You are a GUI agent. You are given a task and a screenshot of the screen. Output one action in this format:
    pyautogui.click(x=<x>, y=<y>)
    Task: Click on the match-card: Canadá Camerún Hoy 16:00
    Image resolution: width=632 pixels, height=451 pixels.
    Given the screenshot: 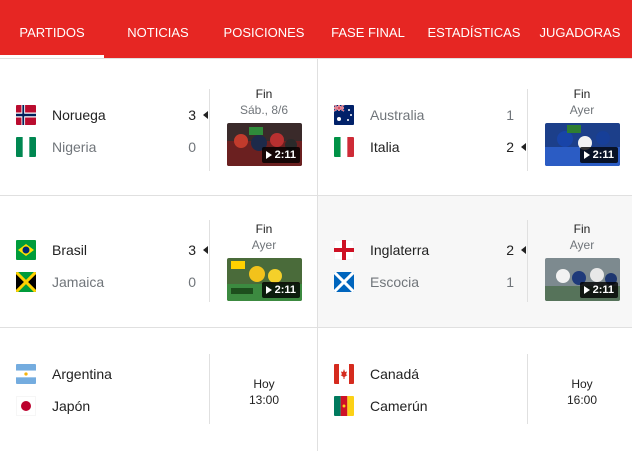 What is the action you would take?
    pyautogui.click(x=475, y=389)
    